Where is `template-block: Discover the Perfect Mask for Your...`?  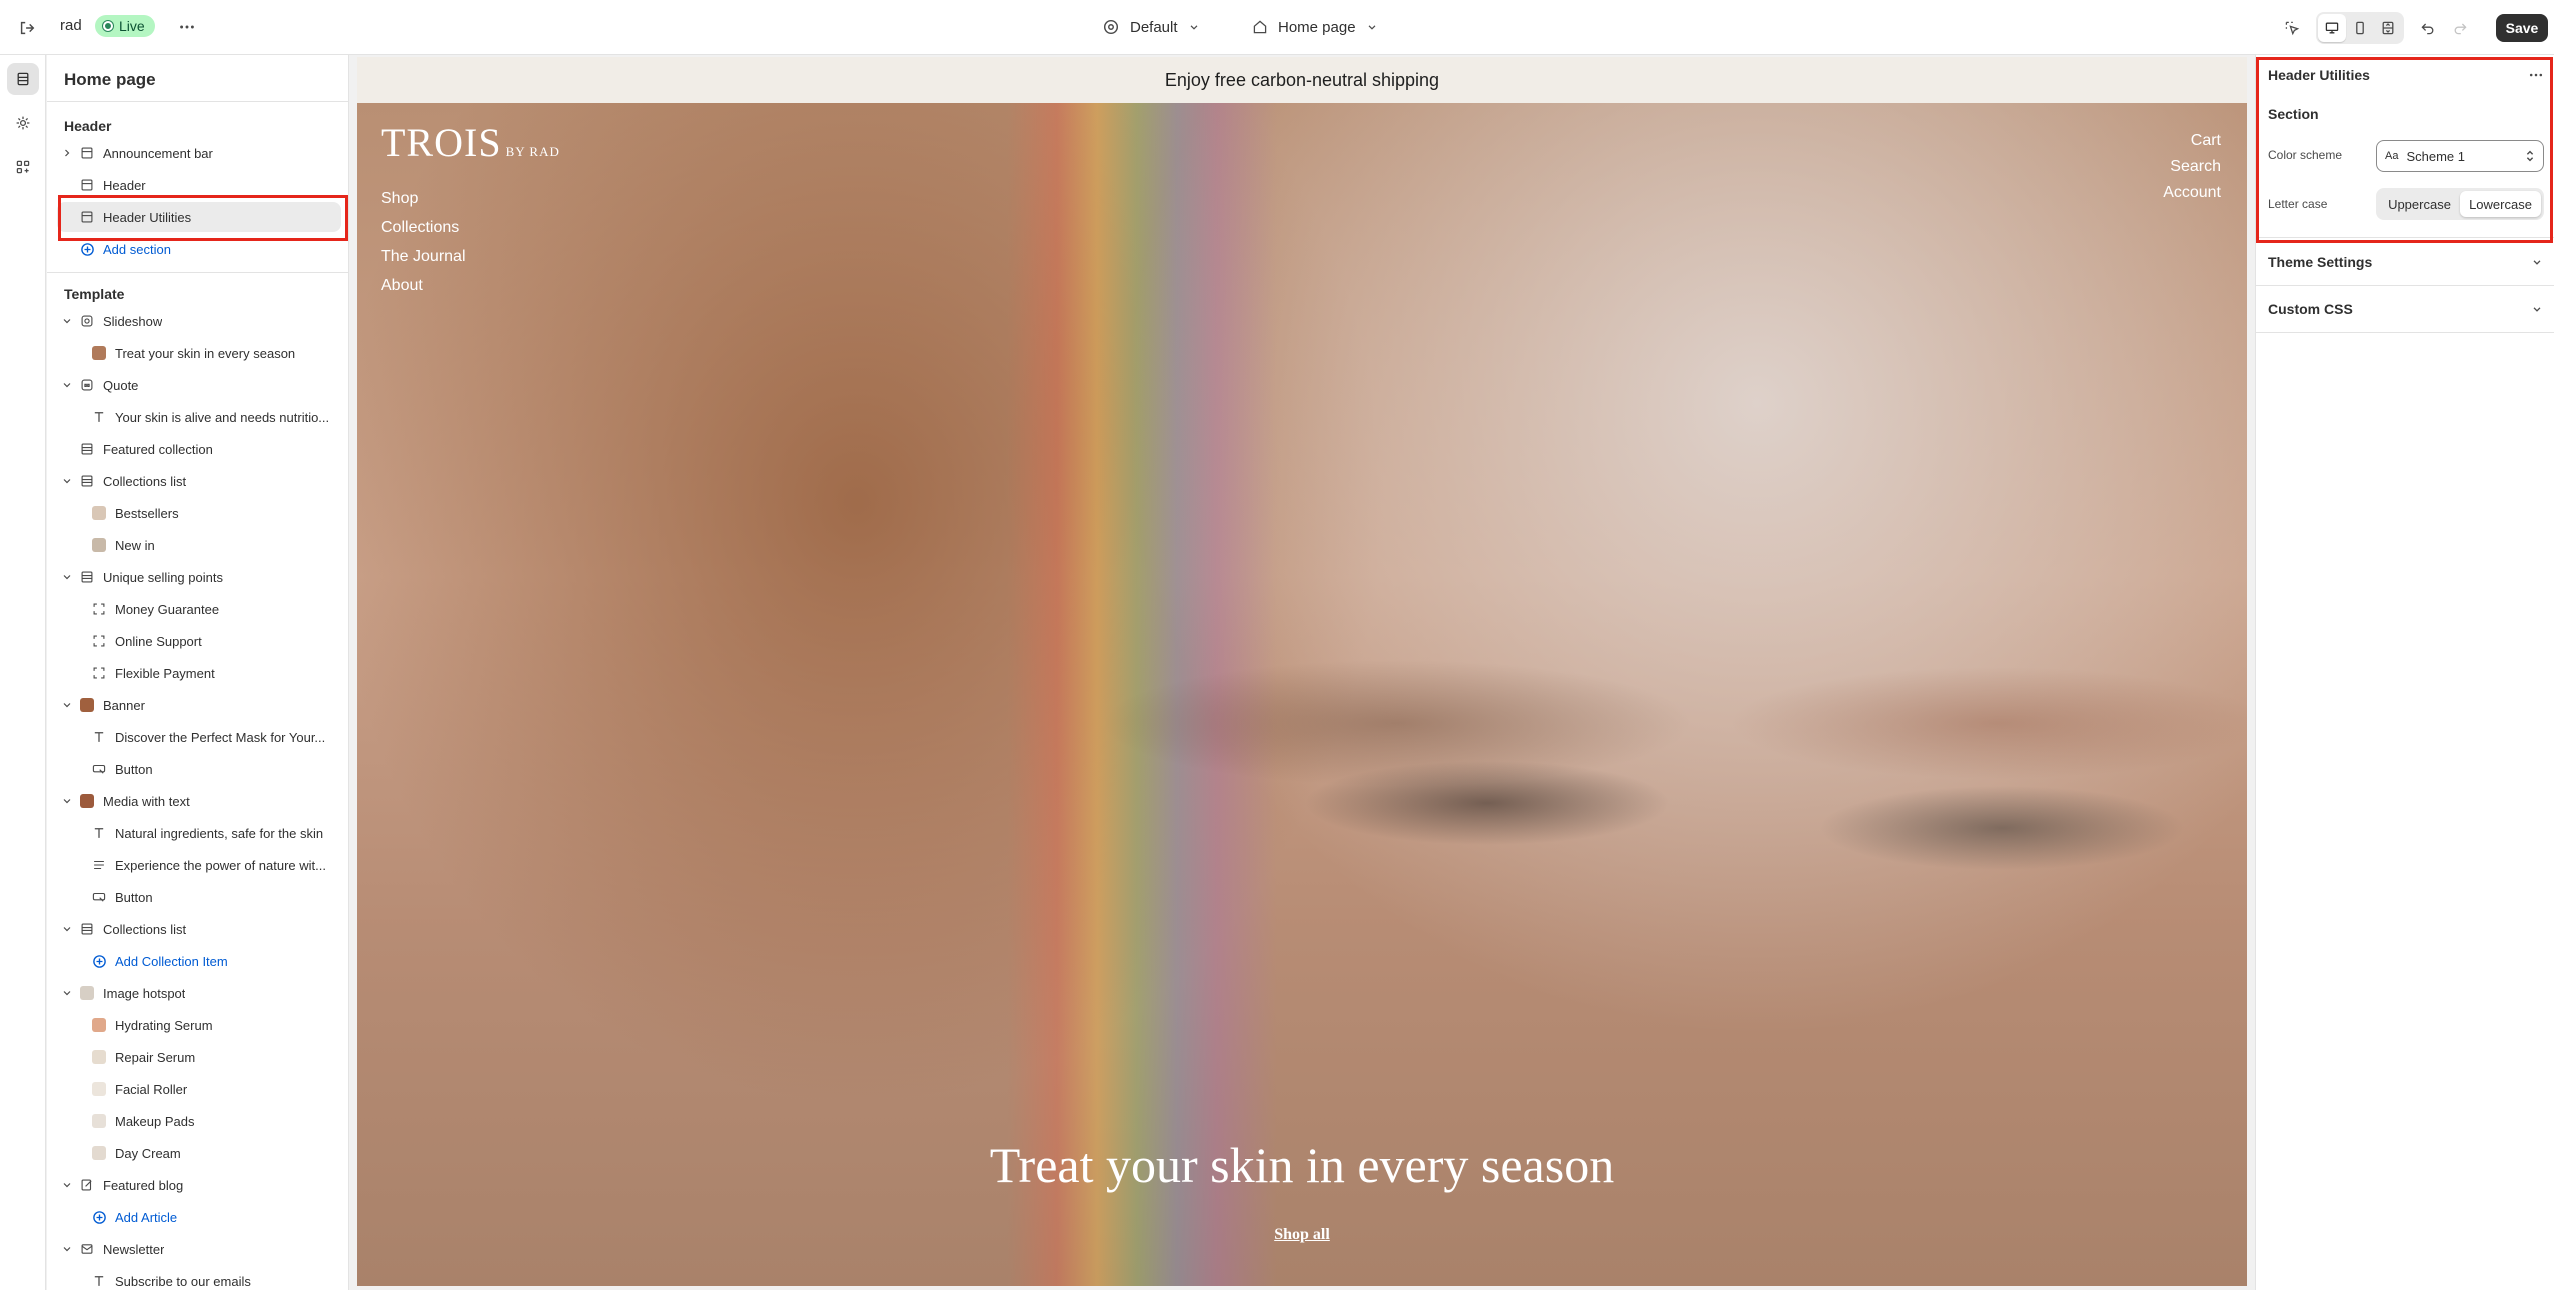 template-block: Discover the Perfect Mask for Your... is located at coordinates (199, 737).